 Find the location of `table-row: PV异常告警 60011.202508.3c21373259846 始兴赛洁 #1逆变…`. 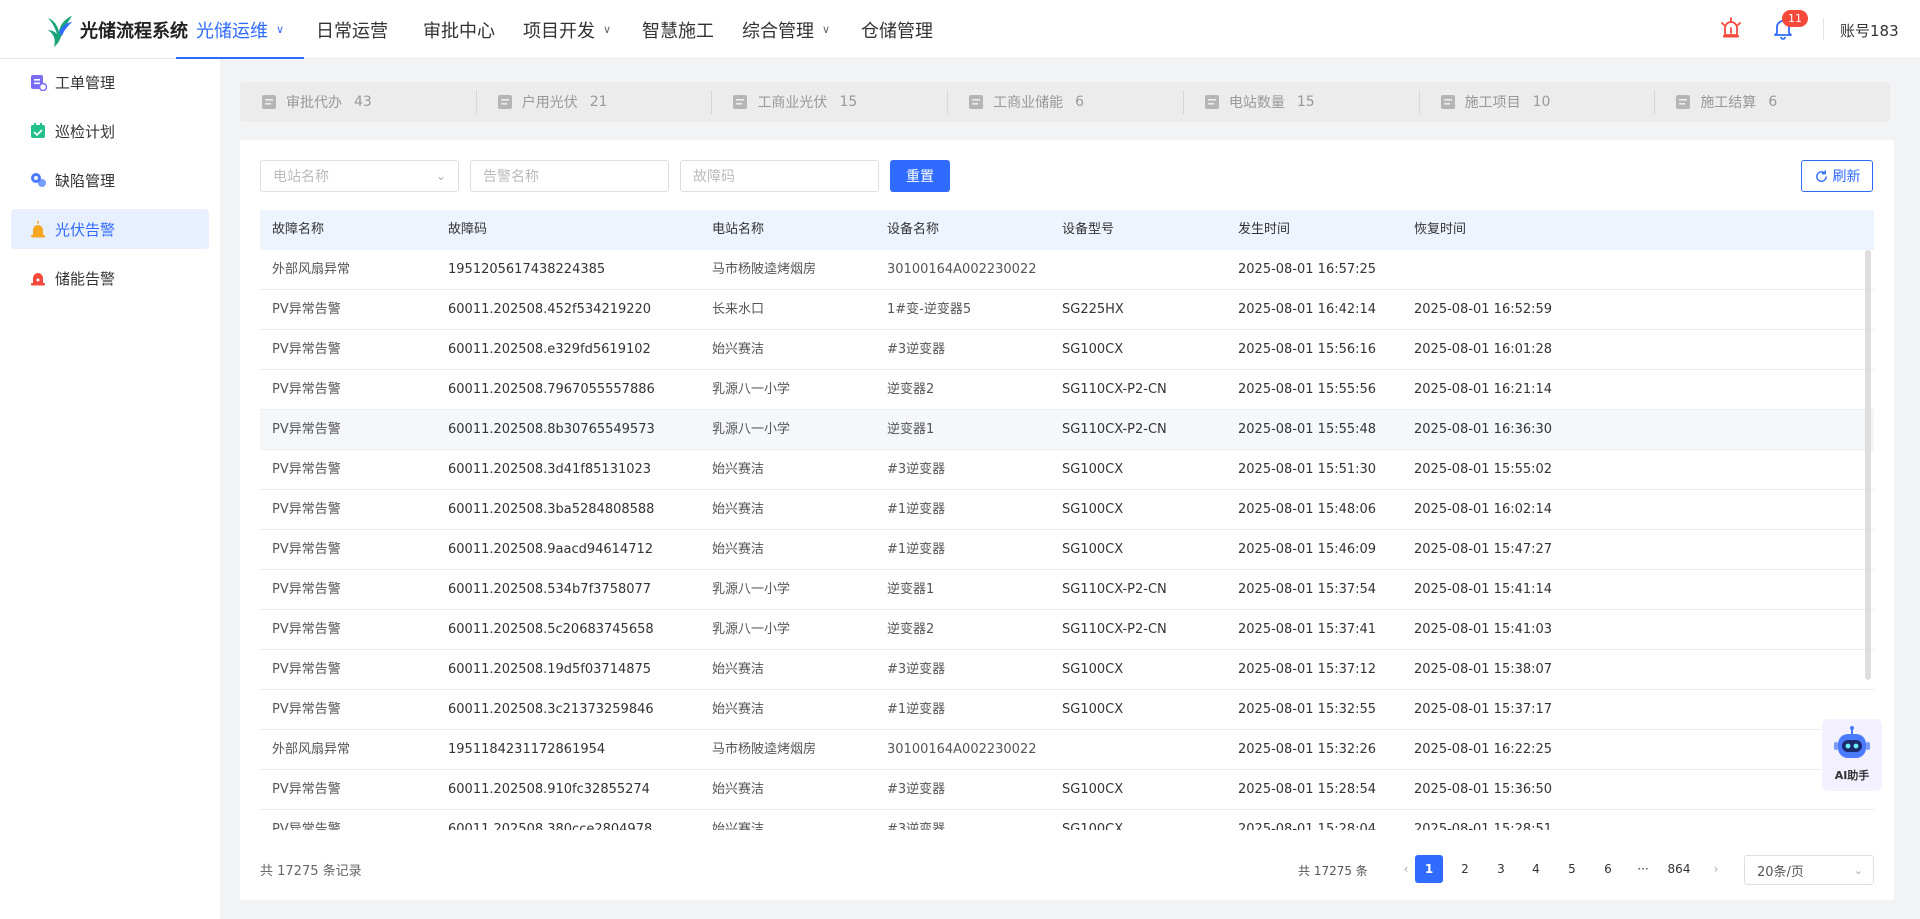

table-row: PV异常告警 60011.202508.3c21373259846 始兴赛洁 #1逆变… is located at coordinates (1067, 710).